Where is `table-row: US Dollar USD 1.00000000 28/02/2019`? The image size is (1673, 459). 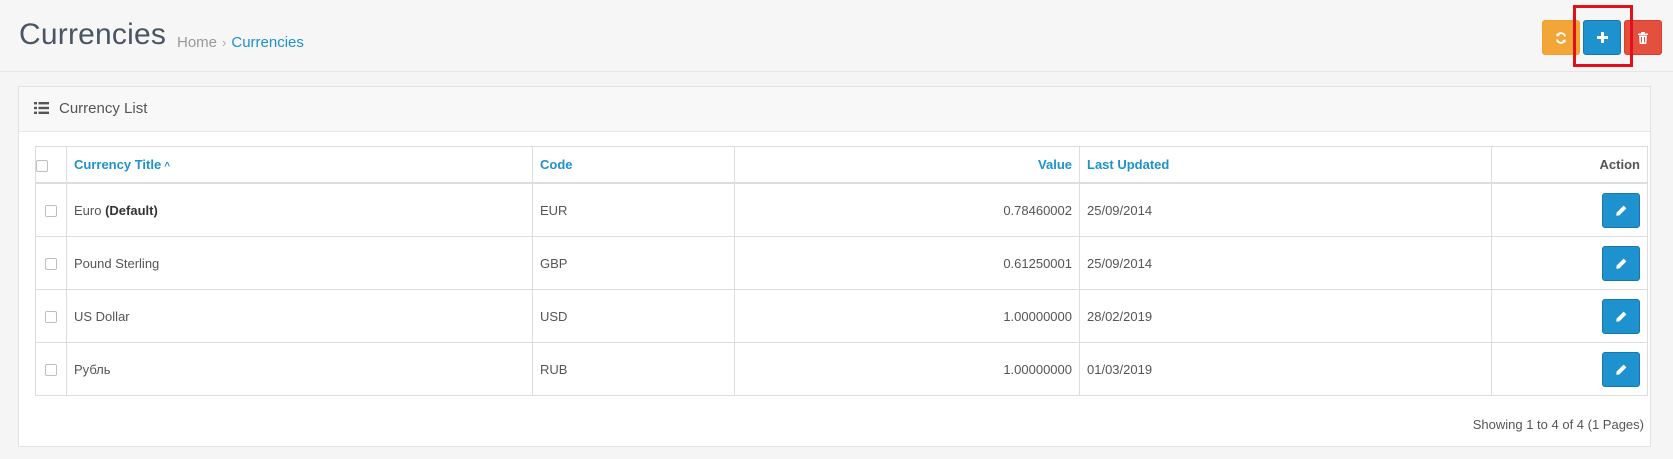
table-row: US Dollar USD 1.00000000 28/02/2019 is located at coordinates (841, 316).